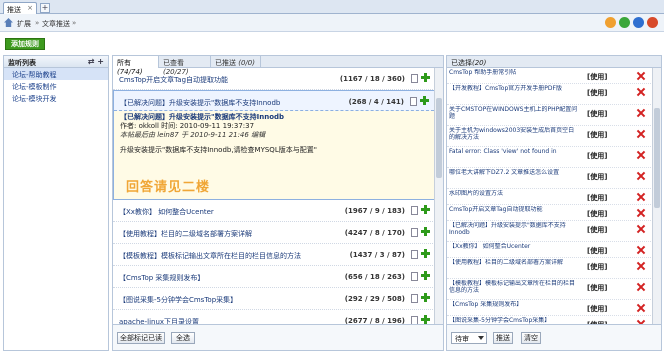 This screenshot has width=664, height=353. Describe the element at coordinates (274, 79) in the screenshot. I see `post-row: CmsTop开启文章Tag自动提取功能 (1167 / 18 / 360)` at that location.